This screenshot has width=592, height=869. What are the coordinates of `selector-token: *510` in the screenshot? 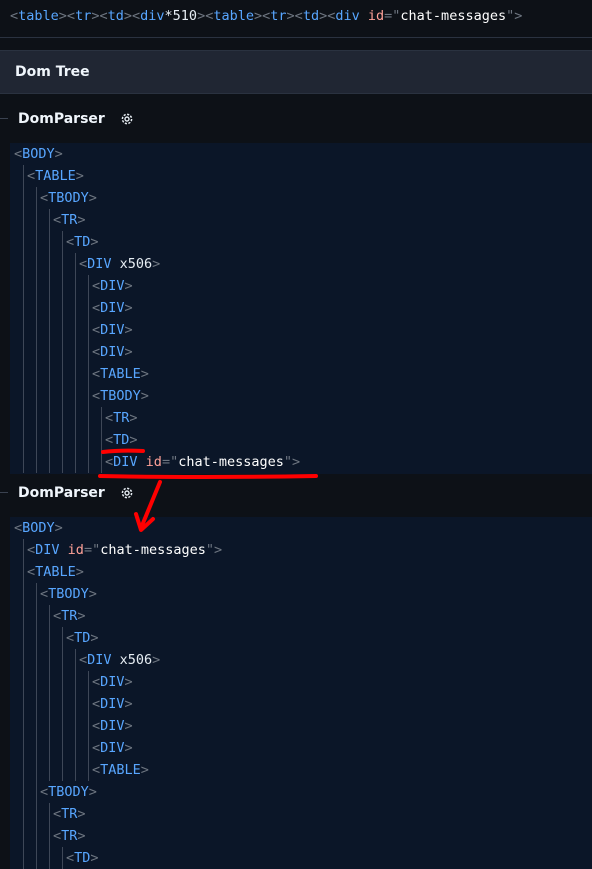 It's located at (181, 16).